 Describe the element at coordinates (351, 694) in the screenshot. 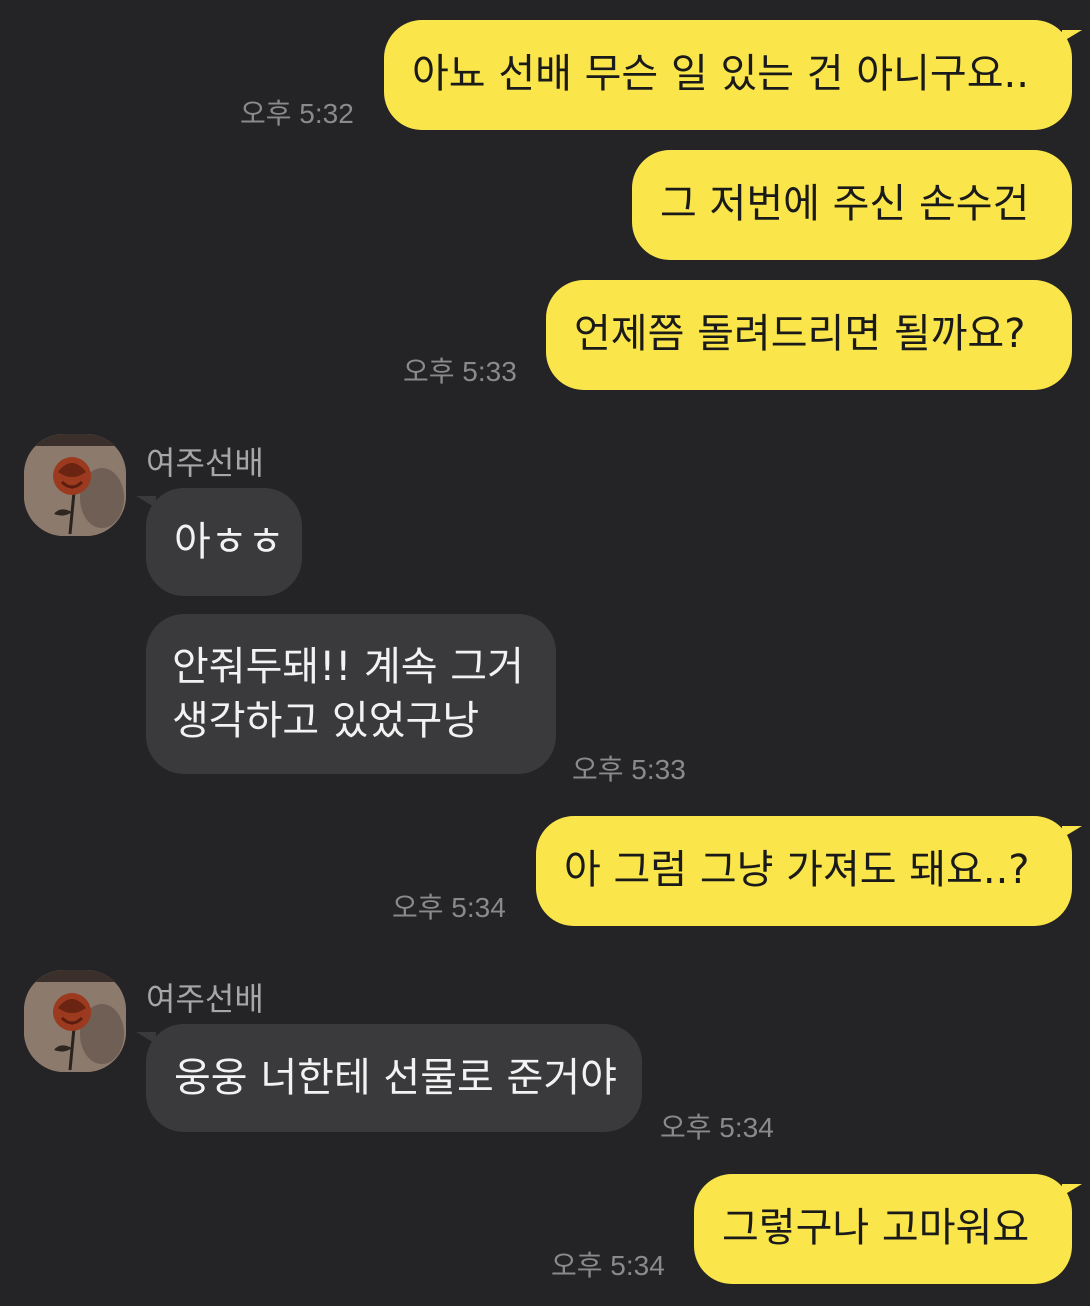

I see `incoming-message-bubble: 안줘두돼!! 계속 그거 생각하고 있었구낭` at that location.